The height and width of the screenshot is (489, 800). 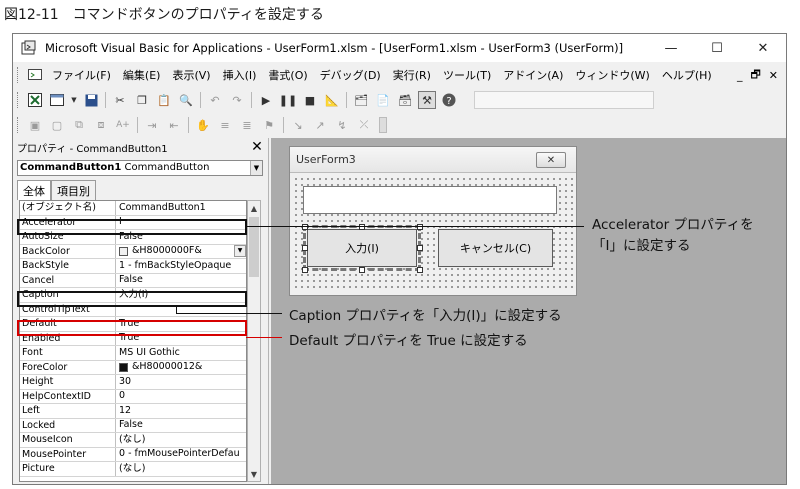 I want to click on property-row: Height 30, so click(x=133, y=382).